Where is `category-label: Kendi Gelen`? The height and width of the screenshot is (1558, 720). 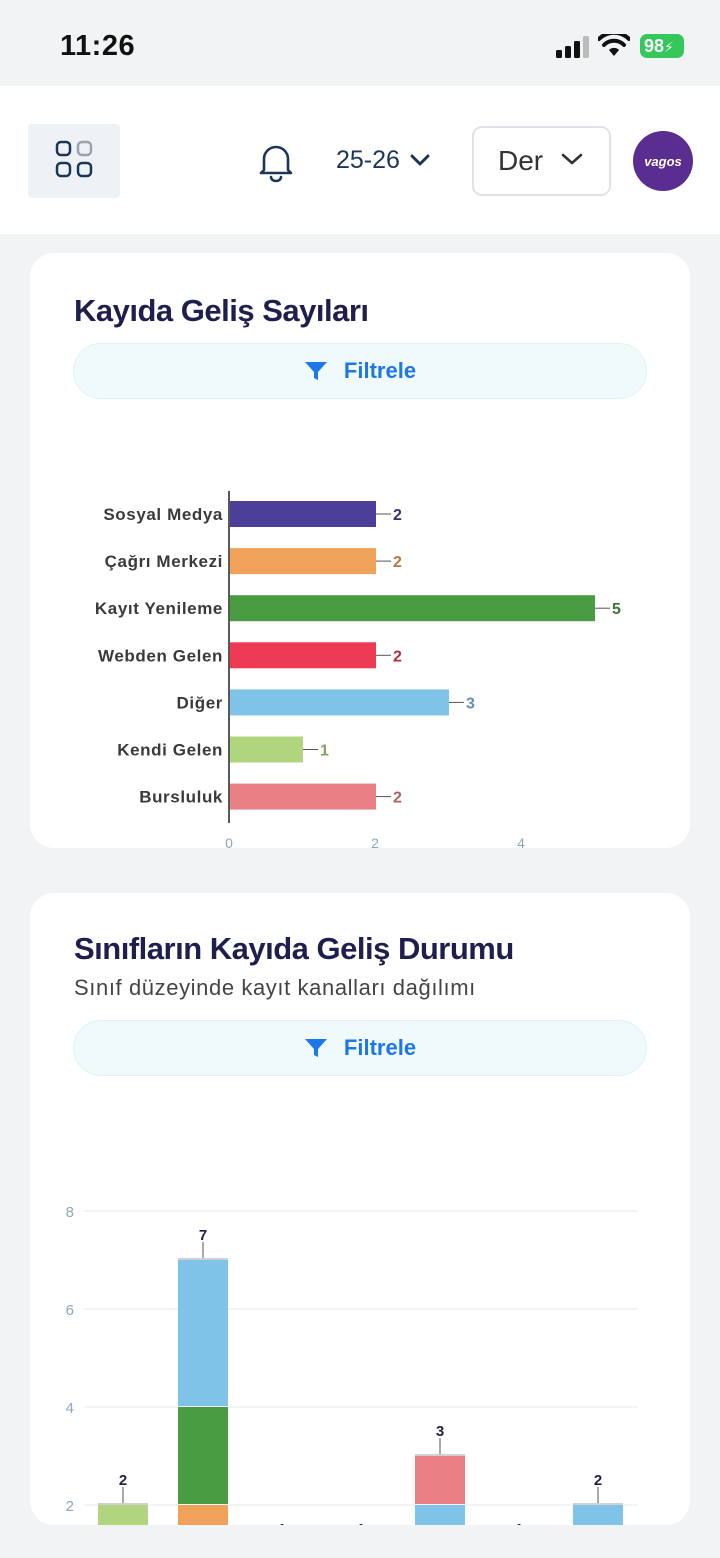 category-label: Kendi Gelen is located at coordinates (170, 750).